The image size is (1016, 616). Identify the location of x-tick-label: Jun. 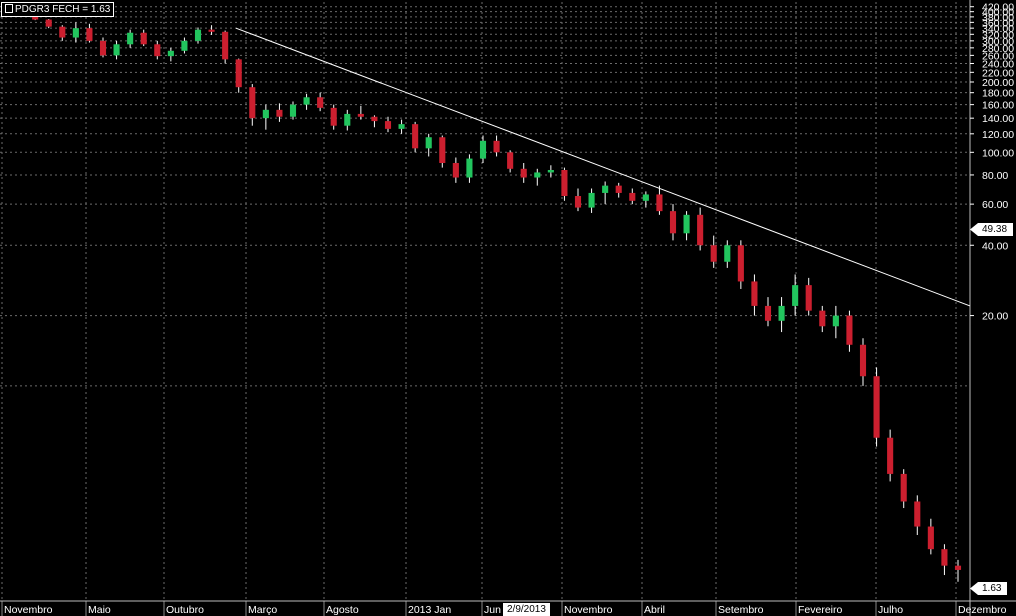
(492, 610).